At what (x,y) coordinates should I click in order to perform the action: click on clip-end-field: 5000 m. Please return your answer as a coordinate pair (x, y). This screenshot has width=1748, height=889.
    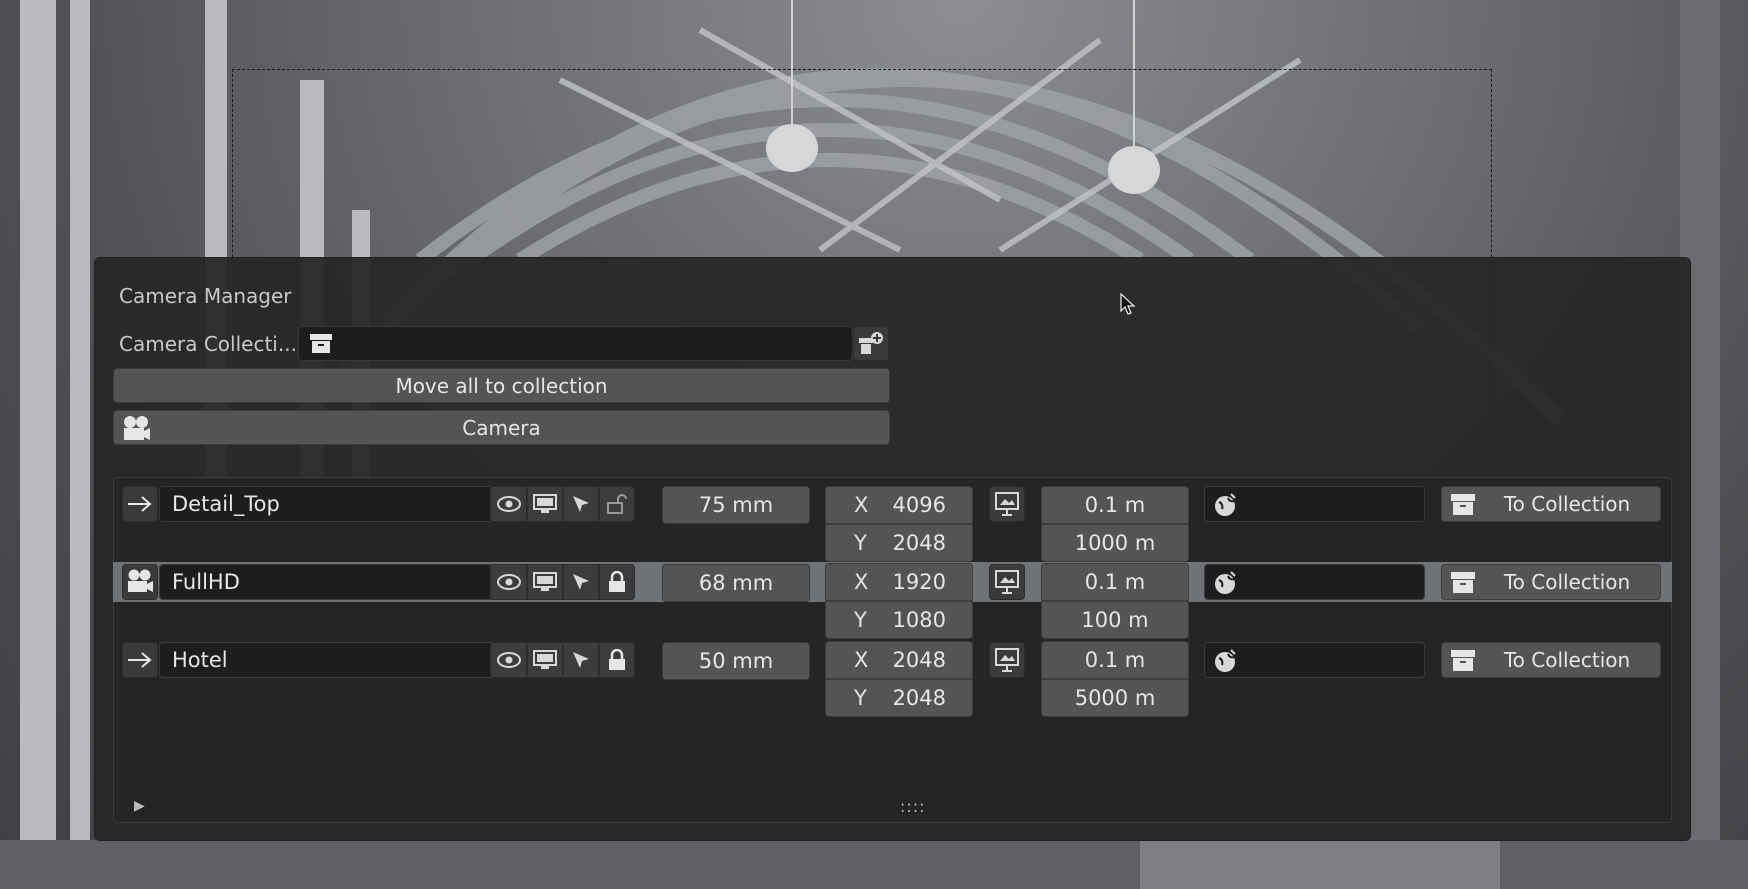
    Looking at the image, I should click on (1115, 698).